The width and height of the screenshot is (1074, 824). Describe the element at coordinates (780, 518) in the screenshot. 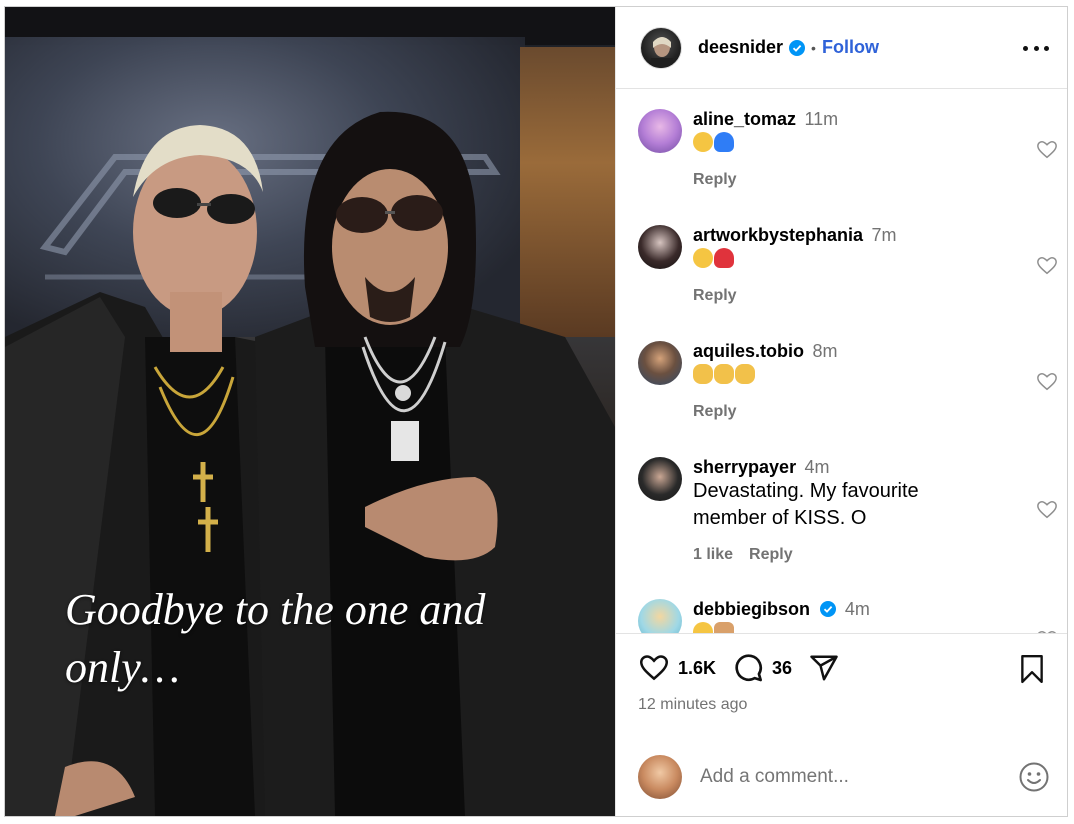

I see `comment-text-line-2: member of KISS. O` at that location.